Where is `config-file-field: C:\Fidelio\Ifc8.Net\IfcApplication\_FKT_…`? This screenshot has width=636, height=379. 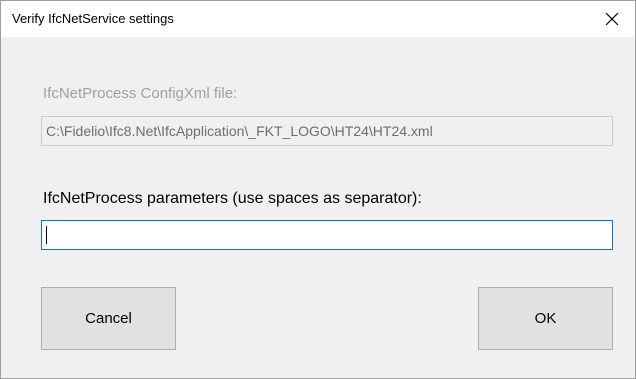
config-file-field: C:\Fidelio\Ifc8.Net\IfcApplication\_FKT_… is located at coordinates (327, 131).